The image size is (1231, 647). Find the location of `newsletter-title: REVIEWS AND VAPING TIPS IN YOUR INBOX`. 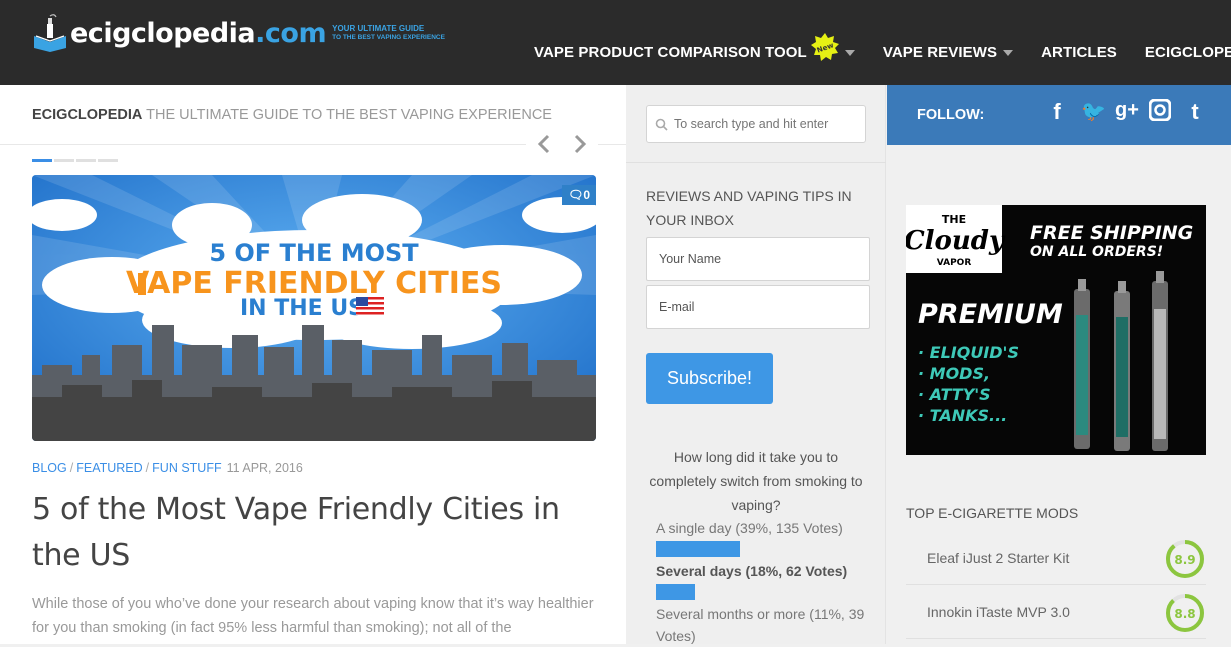

newsletter-title: REVIEWS AND VAPING TIPS IN YOUR INBOX is located at coordinates (749, 208).